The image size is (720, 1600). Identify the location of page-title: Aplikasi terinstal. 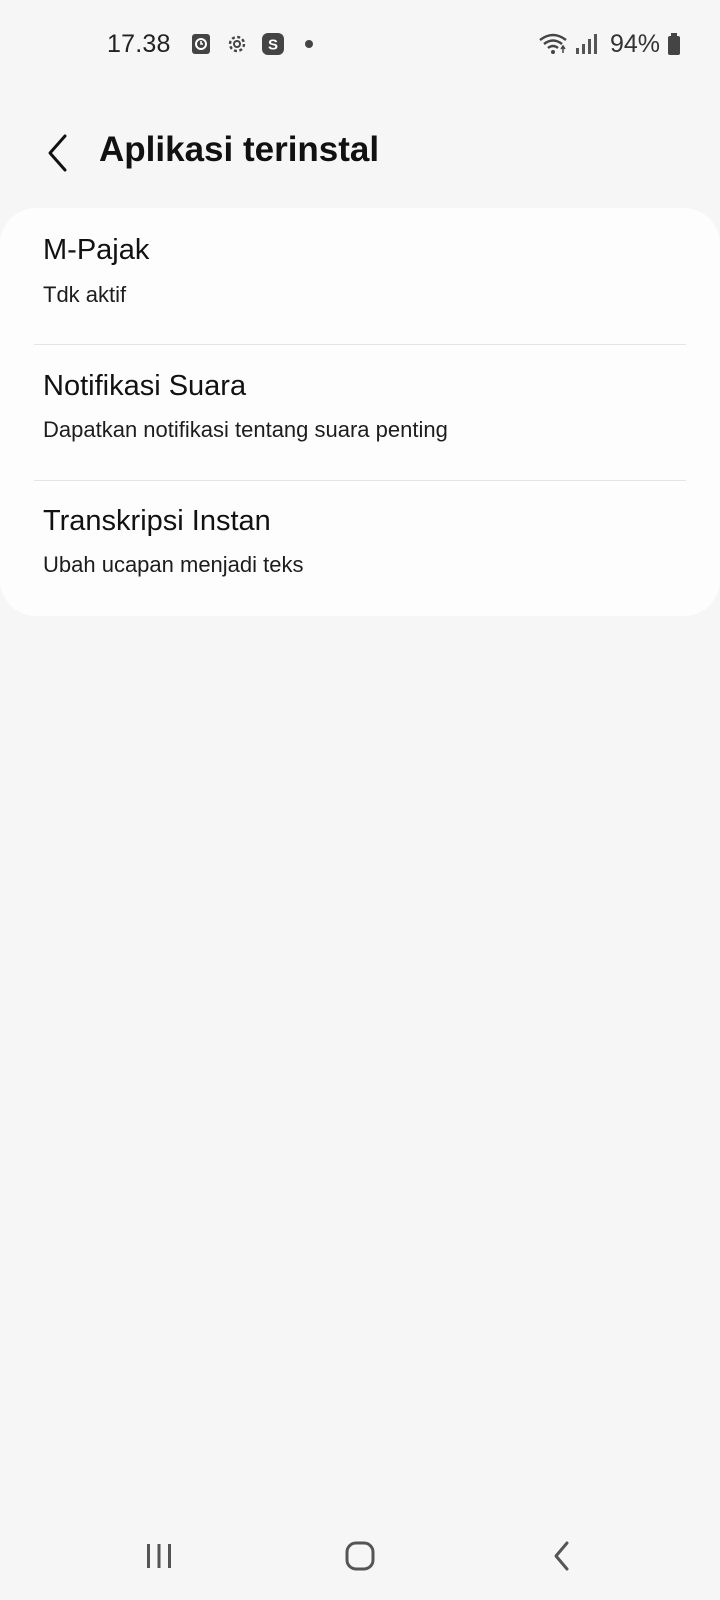
(239, 149).